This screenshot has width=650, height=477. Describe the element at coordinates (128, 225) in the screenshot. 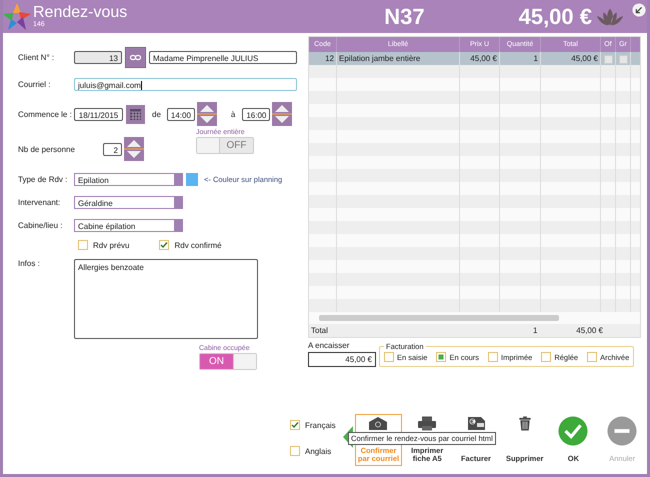

I see `dropdown-field: Cabine épilation` at that location.